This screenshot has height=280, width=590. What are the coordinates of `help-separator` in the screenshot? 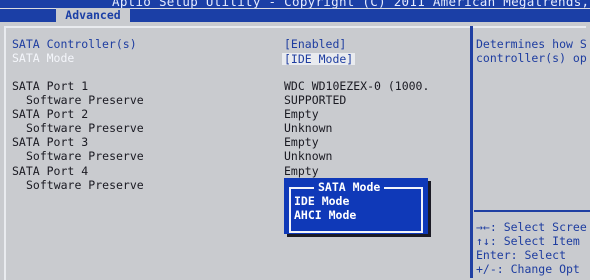 It's located at (532, 211).